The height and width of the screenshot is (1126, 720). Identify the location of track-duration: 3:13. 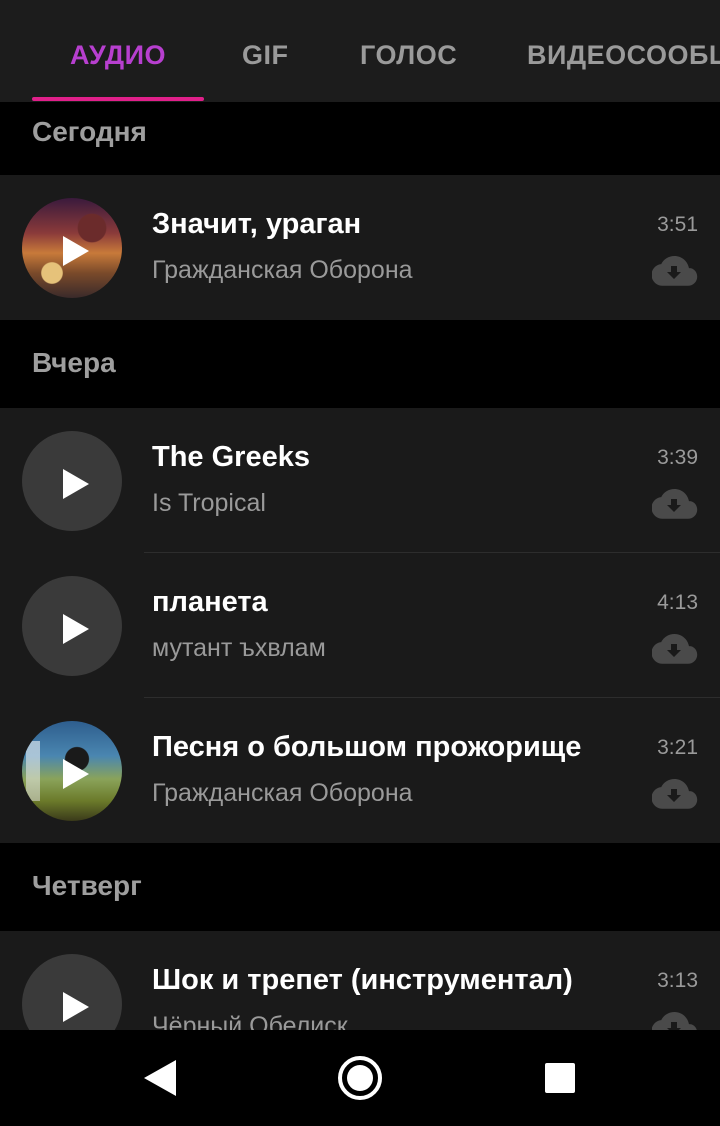
(677, 980).